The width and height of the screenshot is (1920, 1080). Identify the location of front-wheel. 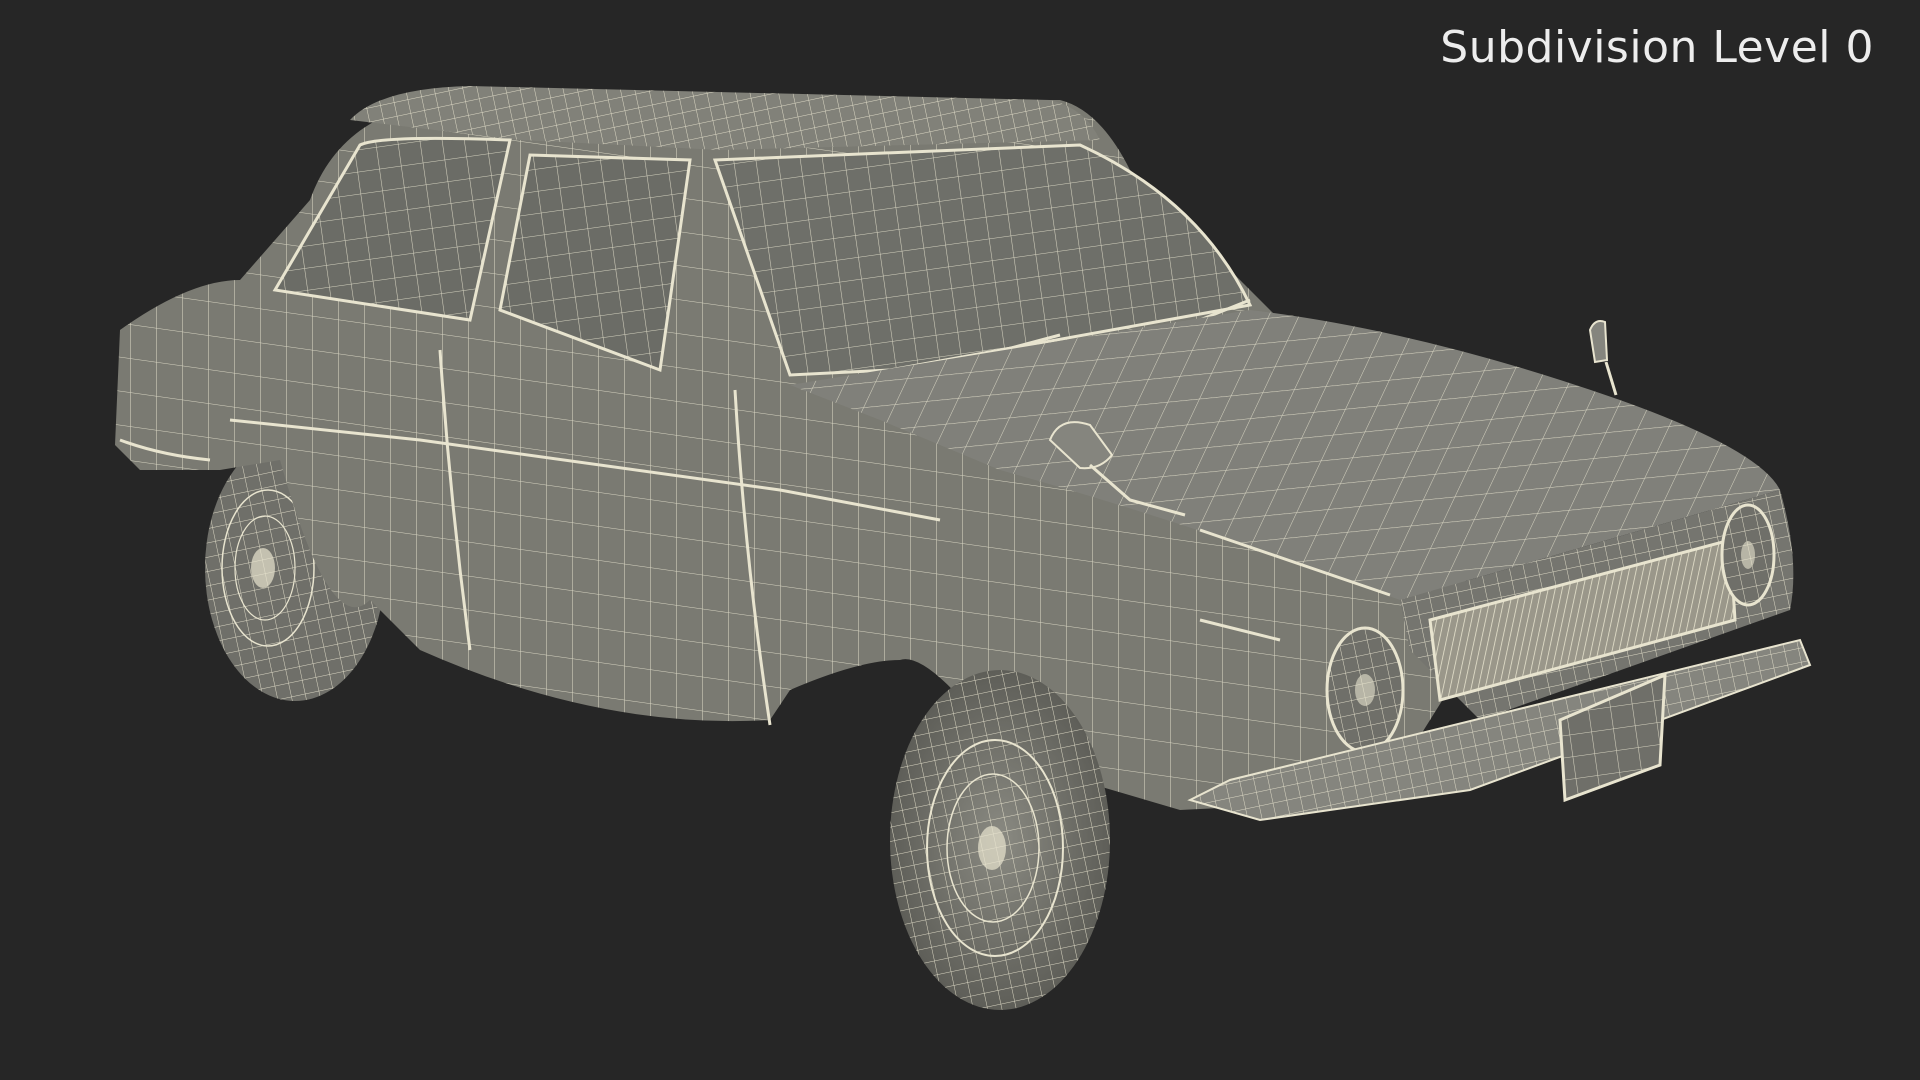
(1000, 840).